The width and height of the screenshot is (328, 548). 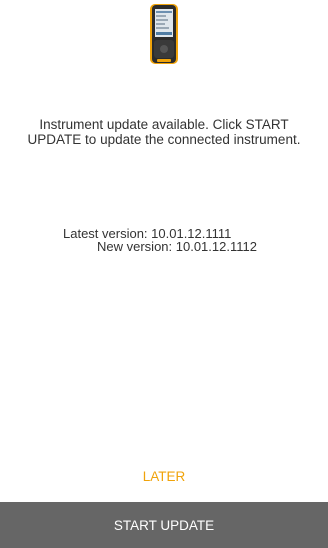 I want to click on measuring-instrument-icon, so click(x=164, y=34).